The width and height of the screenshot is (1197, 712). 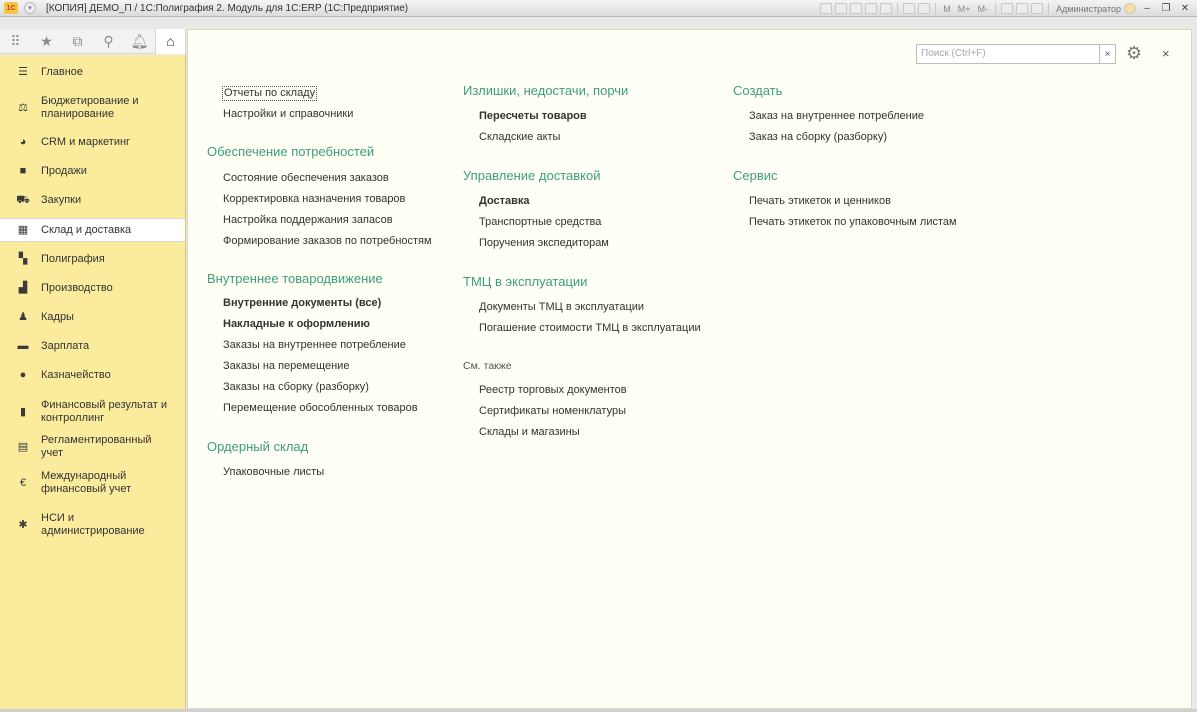 I want to click on section-link: Документы ТМЦ в эксплуатации, so click(x=561, y=307).